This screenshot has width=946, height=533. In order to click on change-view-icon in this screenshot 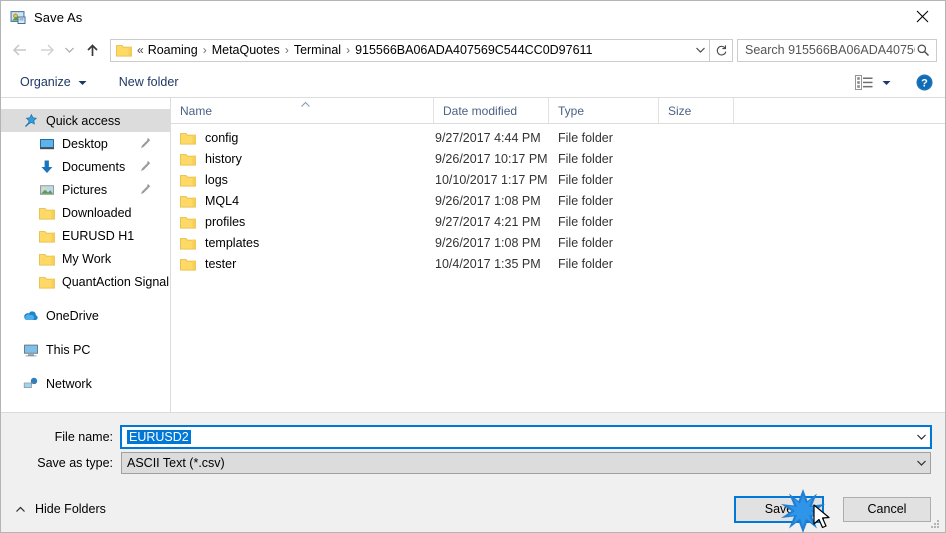, I will do `click(873, 82)`.